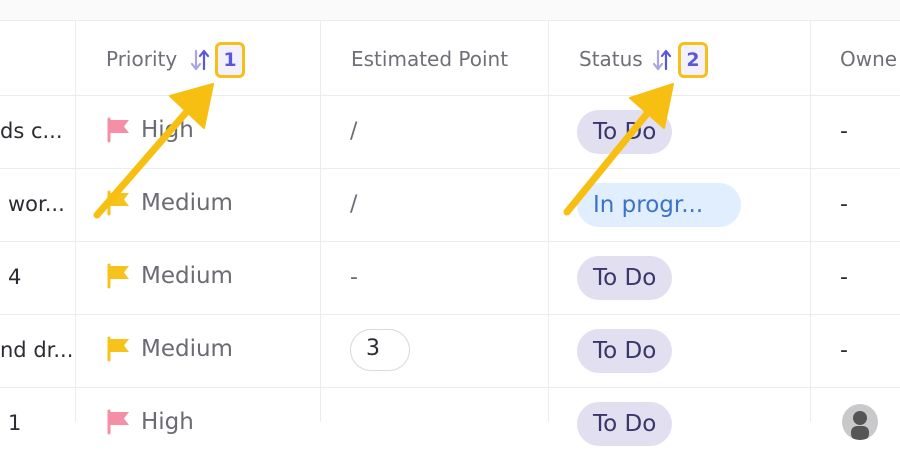  I want to click on status-header-label: Status, so click(611, 59).